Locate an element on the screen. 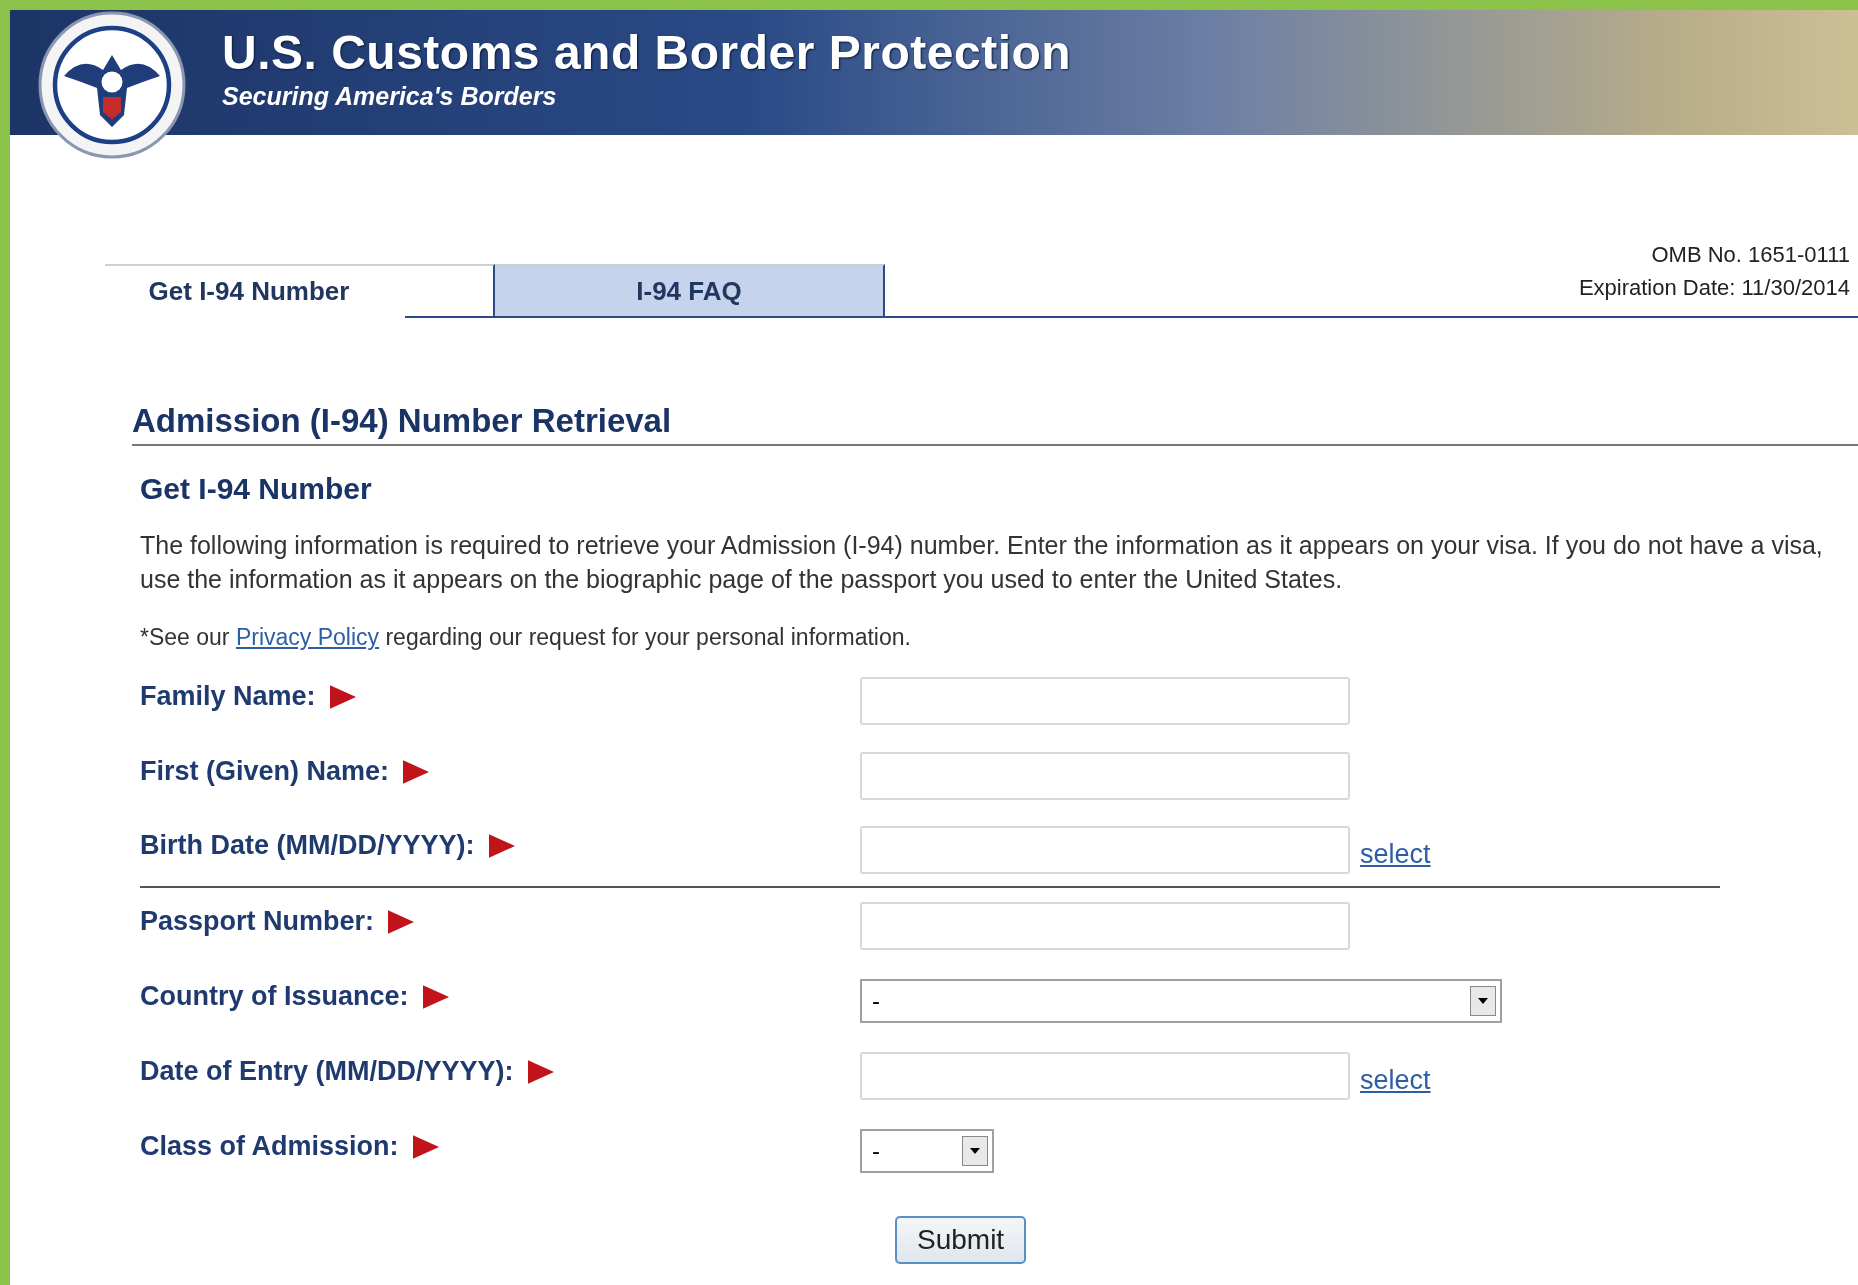 This screenshot has width=1858, height=1285. site-title: U.S. Customs and Border Protection is located at coordinates (647, 52).